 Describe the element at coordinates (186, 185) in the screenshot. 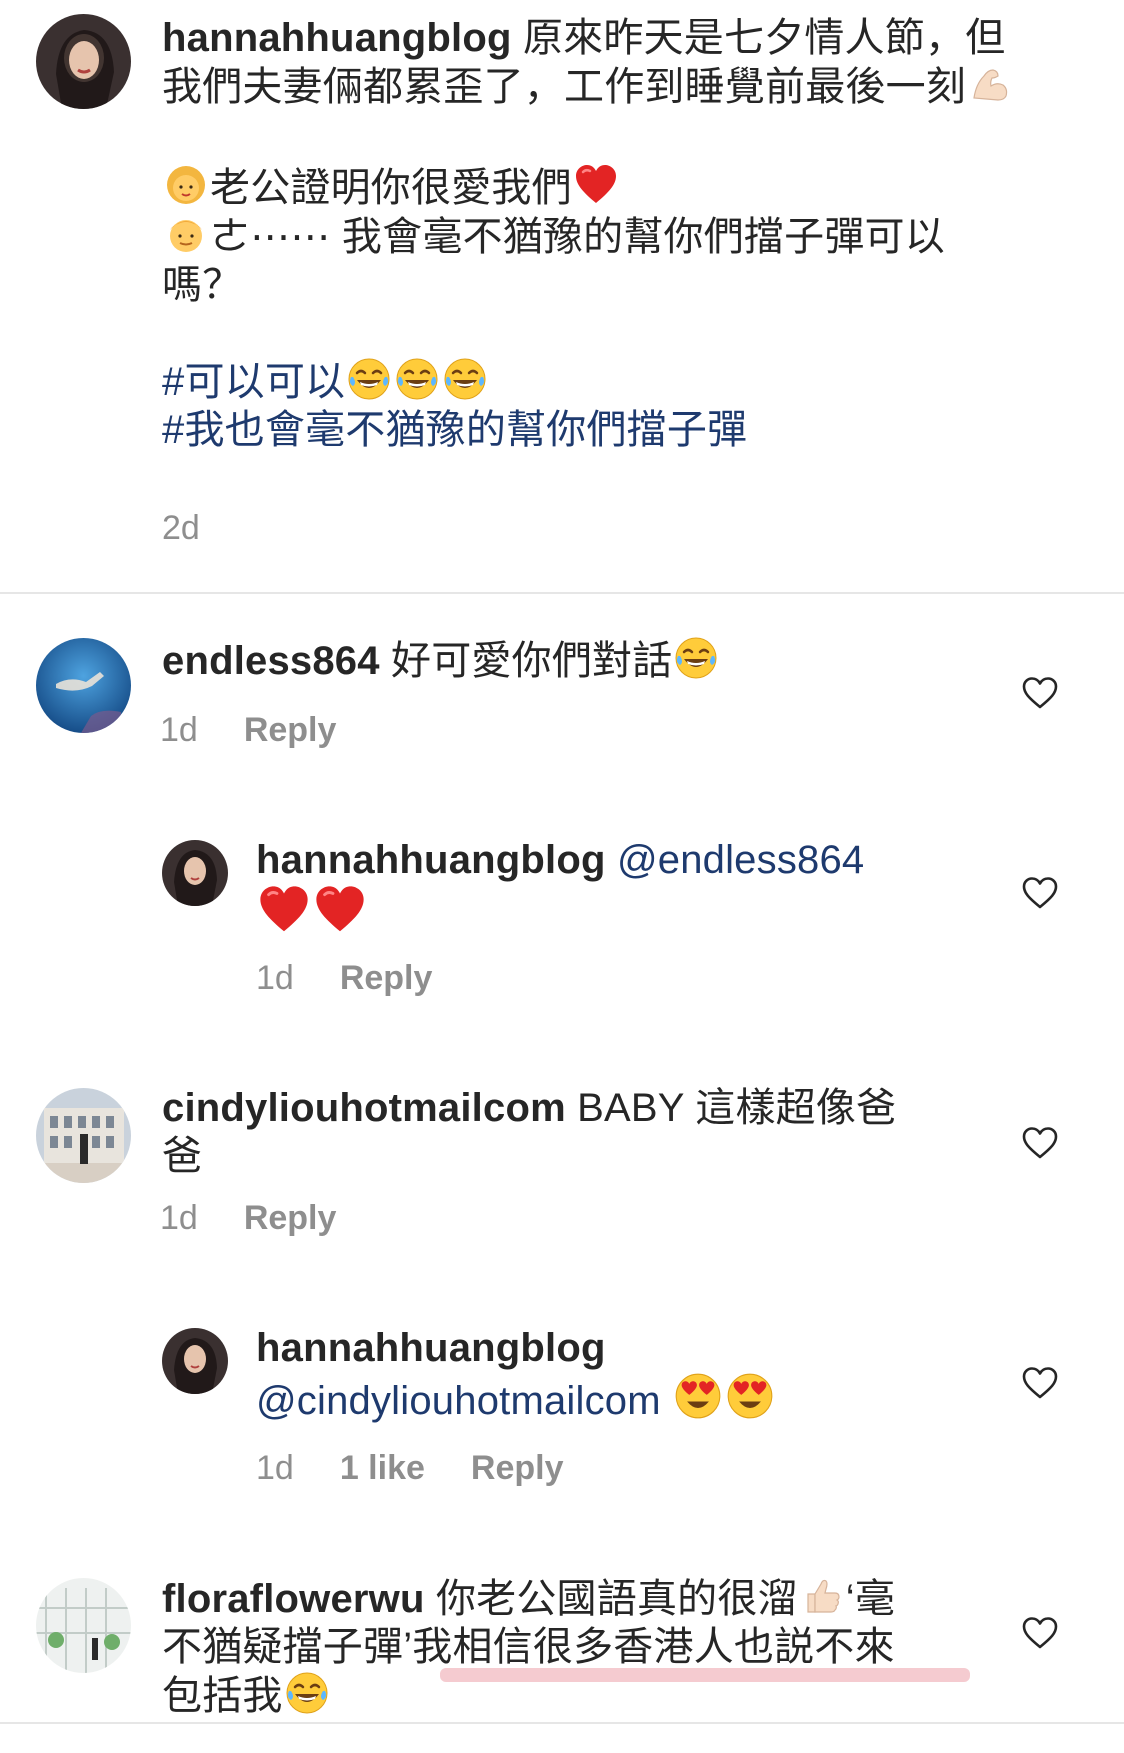

I see `woman-emoji` at that location.